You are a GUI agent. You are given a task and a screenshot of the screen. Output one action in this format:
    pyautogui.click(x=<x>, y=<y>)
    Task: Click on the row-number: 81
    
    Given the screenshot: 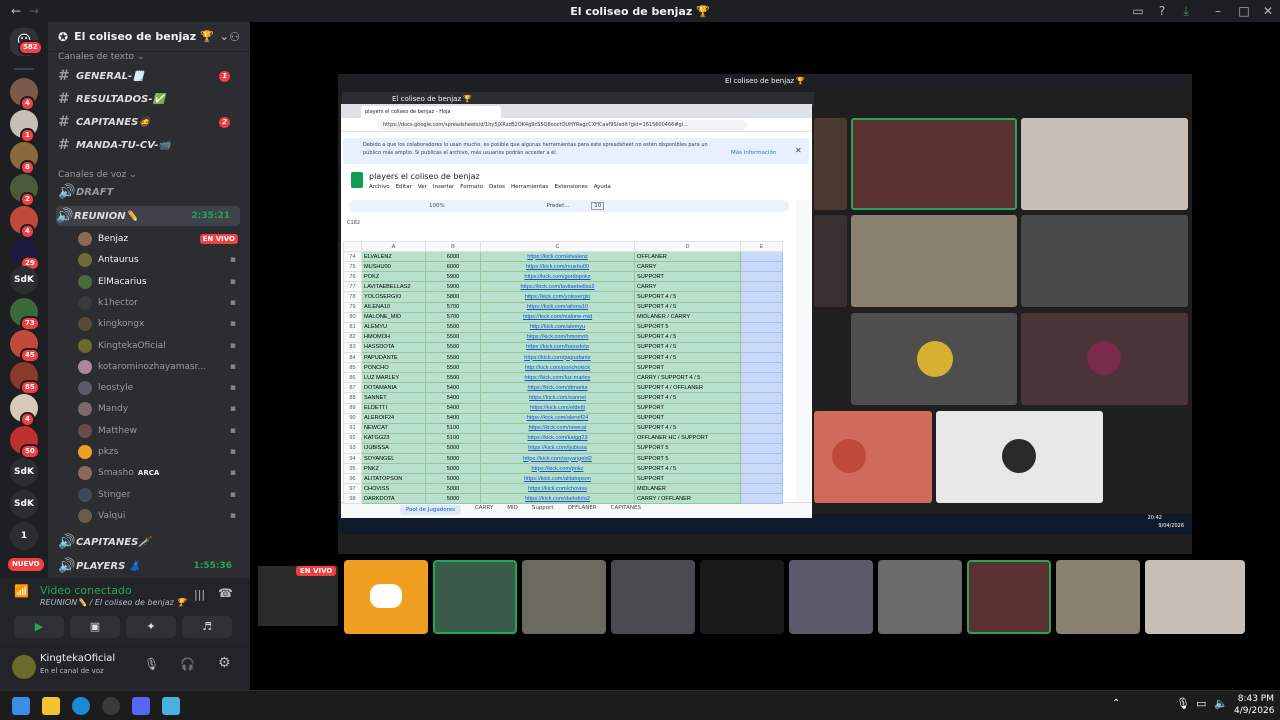 What is the action you would take?
    pyautogui.click(x=352, y=327)
    